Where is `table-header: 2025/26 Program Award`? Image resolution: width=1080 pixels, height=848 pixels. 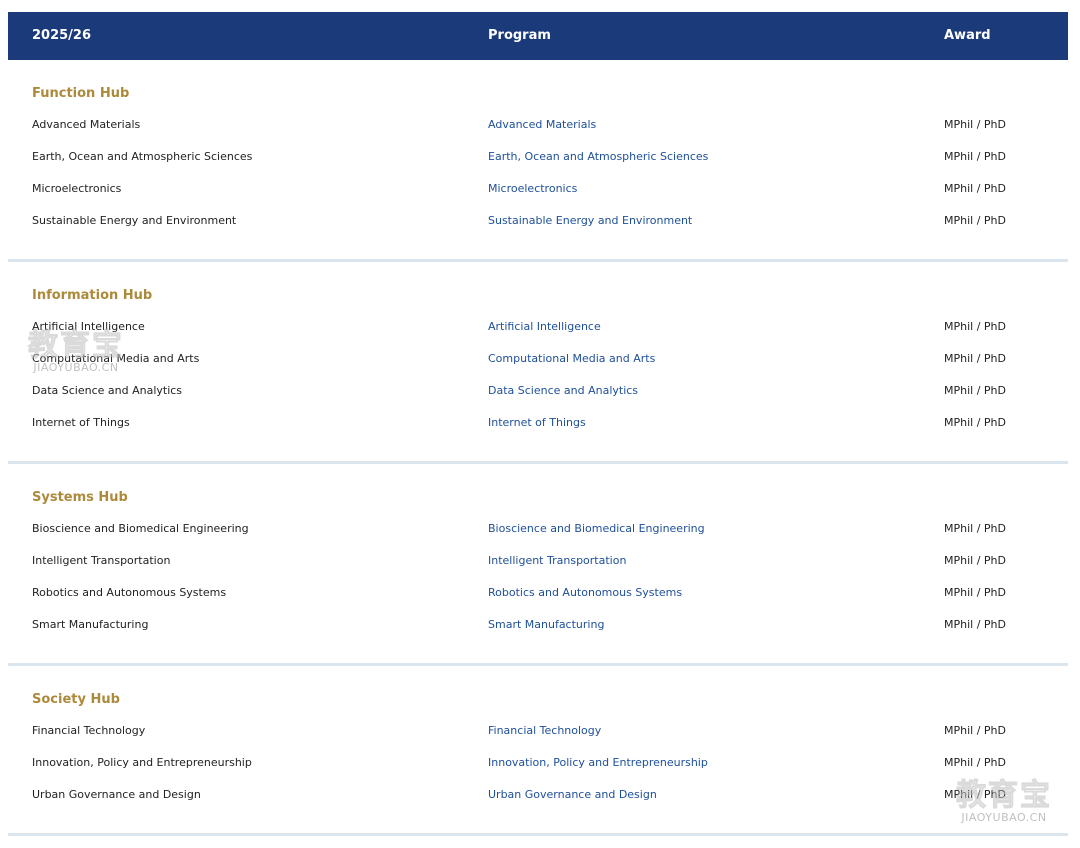
table-header: 2025/26 Program Award is located at coordinates (538, 36).